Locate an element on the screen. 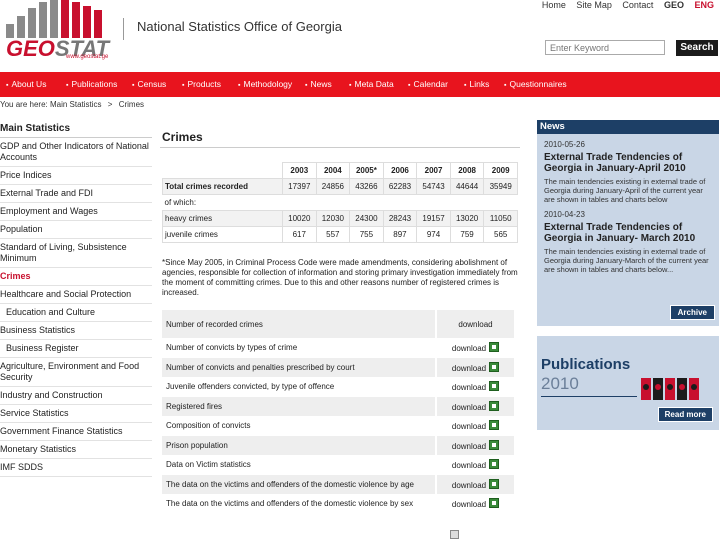 The height and width of the screenshot is (540, 720). search-button: Search is located at coordinates (697, 48).